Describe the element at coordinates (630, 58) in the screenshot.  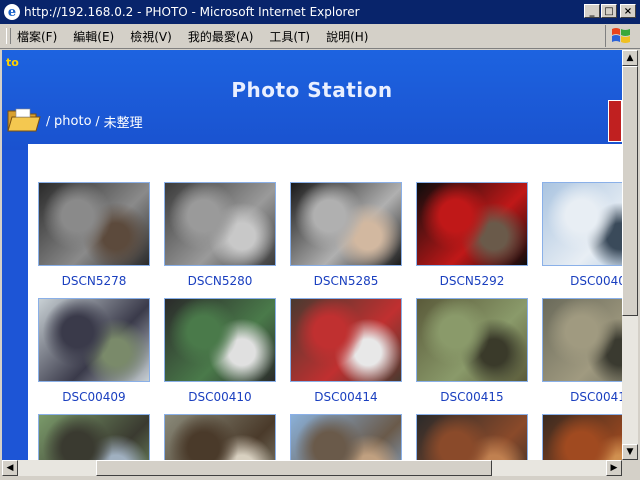
I see `scroll-up-button: ▲` at that location.